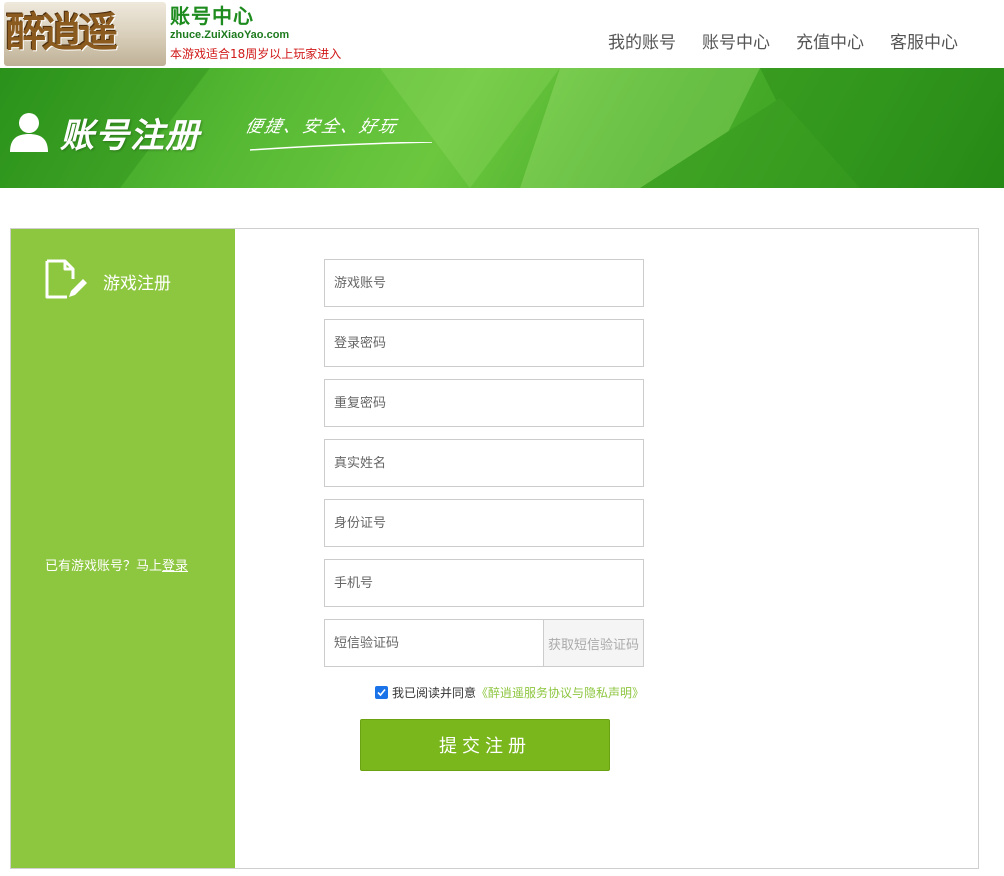  What do you see at coordinates (434, 693) in the screenshot?
I see `agree-text: 我已阅读并同意` at bounding box center [434, 693].